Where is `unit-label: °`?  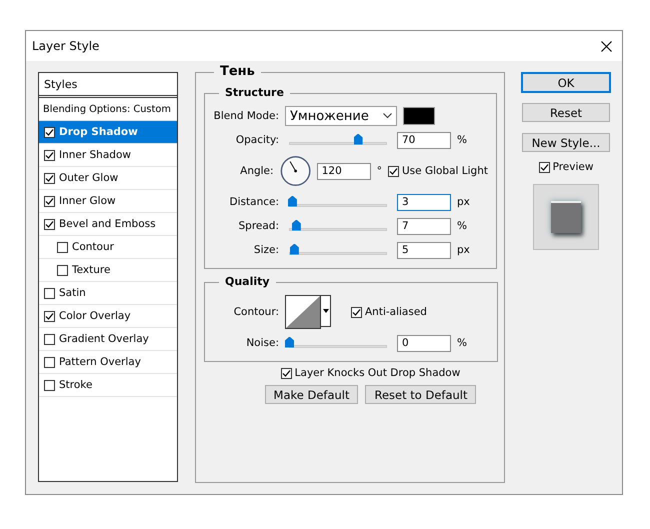
unit-label: ° is located at coordinates (379, 171).